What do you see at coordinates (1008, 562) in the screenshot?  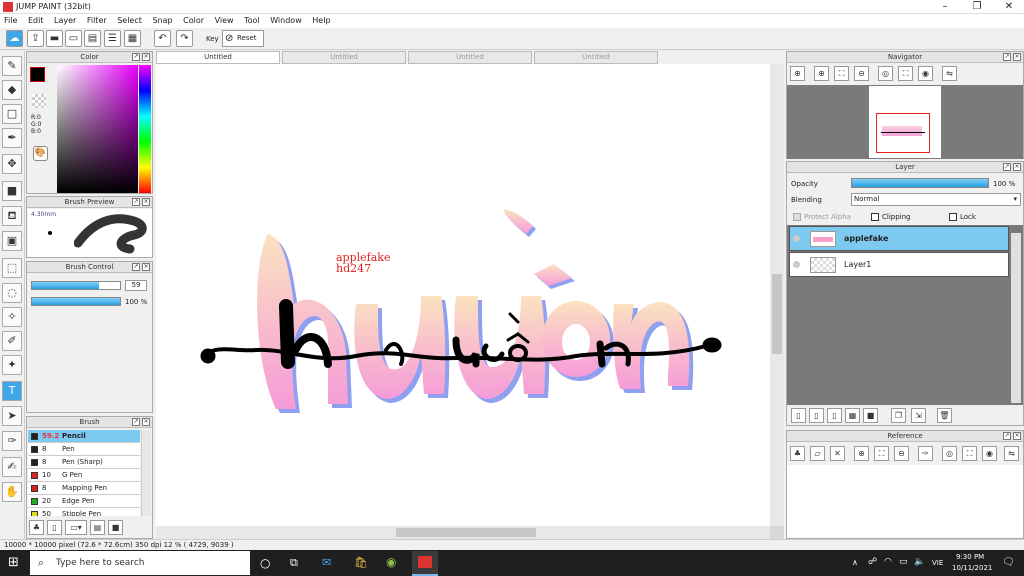 I see `notification-icon: 🗨` at bounding box center [1008, 562].